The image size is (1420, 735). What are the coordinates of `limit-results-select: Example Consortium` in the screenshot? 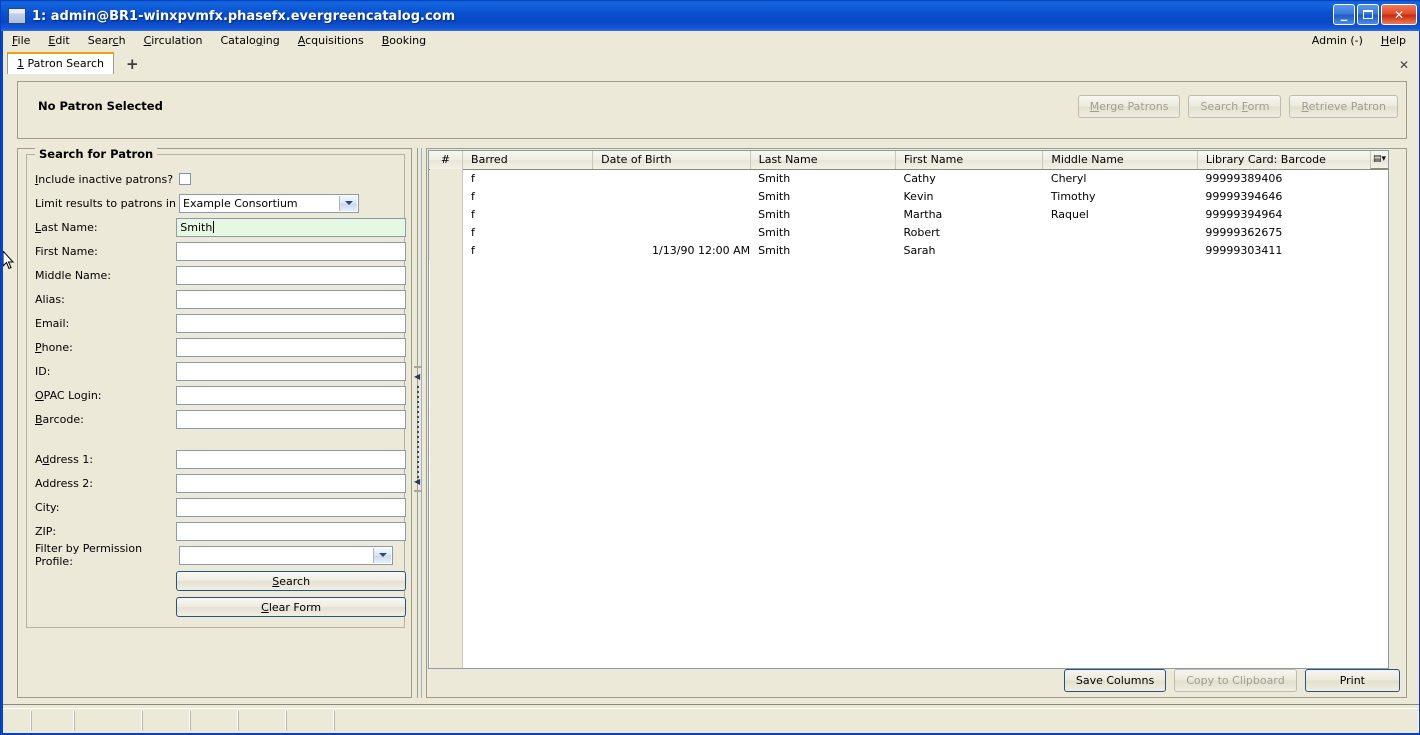 It's located at (269, 203).